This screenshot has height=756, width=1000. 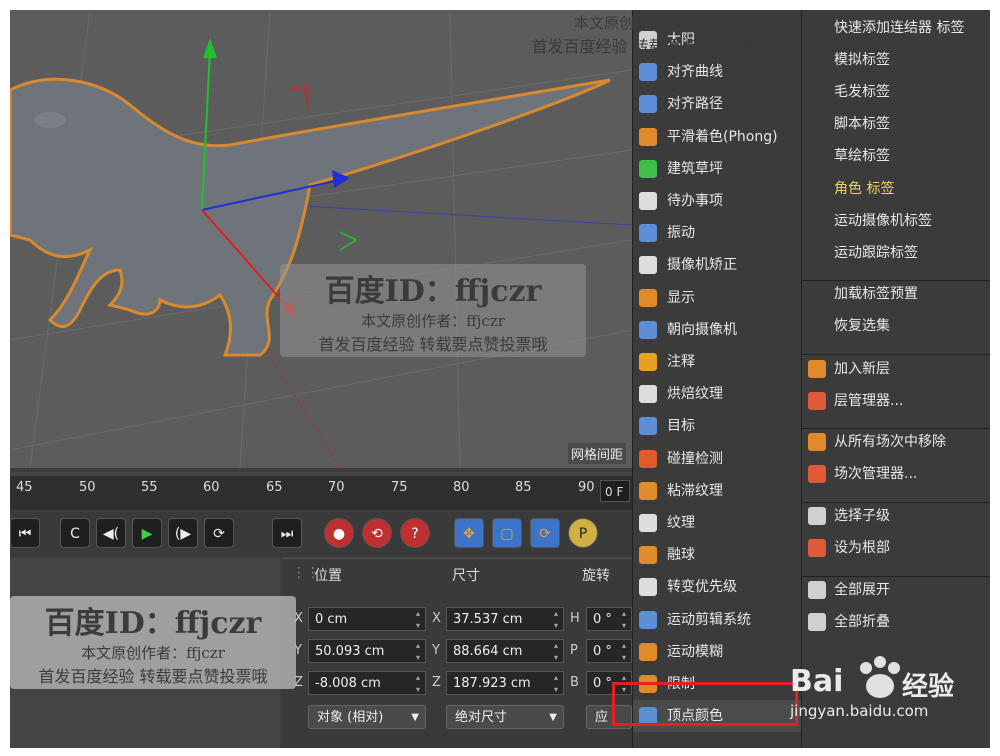 What do you see at coordinates (859, 711) in the screenshot?
I see `baidu-url-text: jingyan.baidu.com` at bounding box center [859, 711].